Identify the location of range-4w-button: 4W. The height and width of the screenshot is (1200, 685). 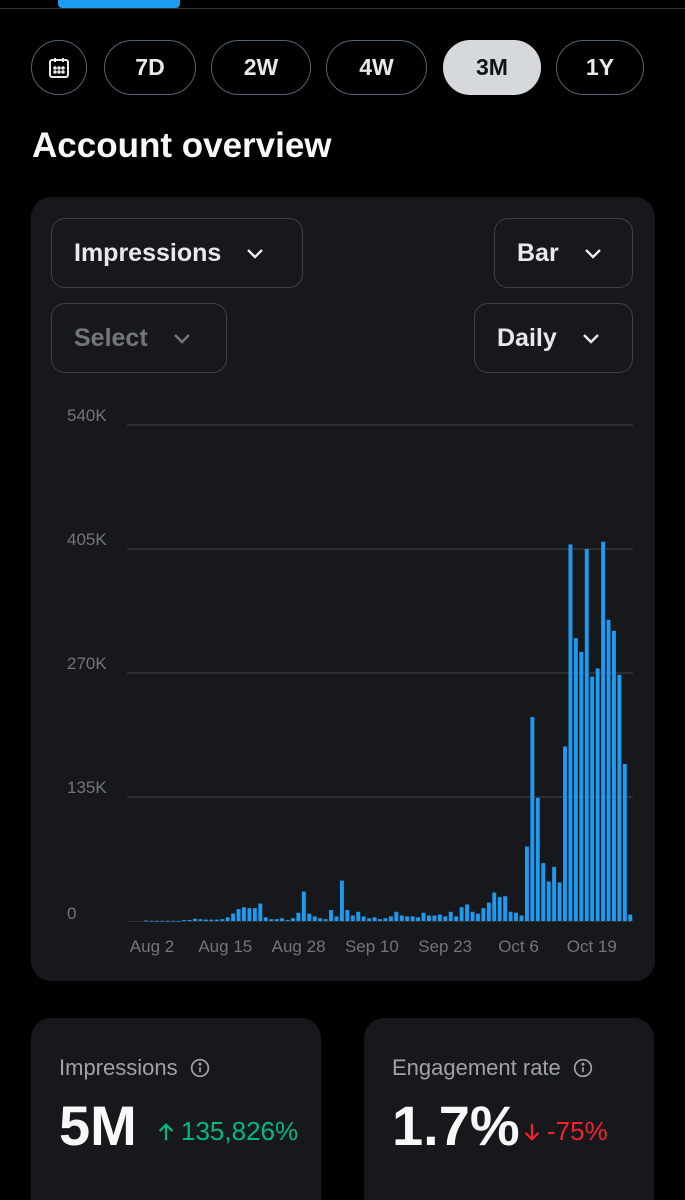
(376, 67).